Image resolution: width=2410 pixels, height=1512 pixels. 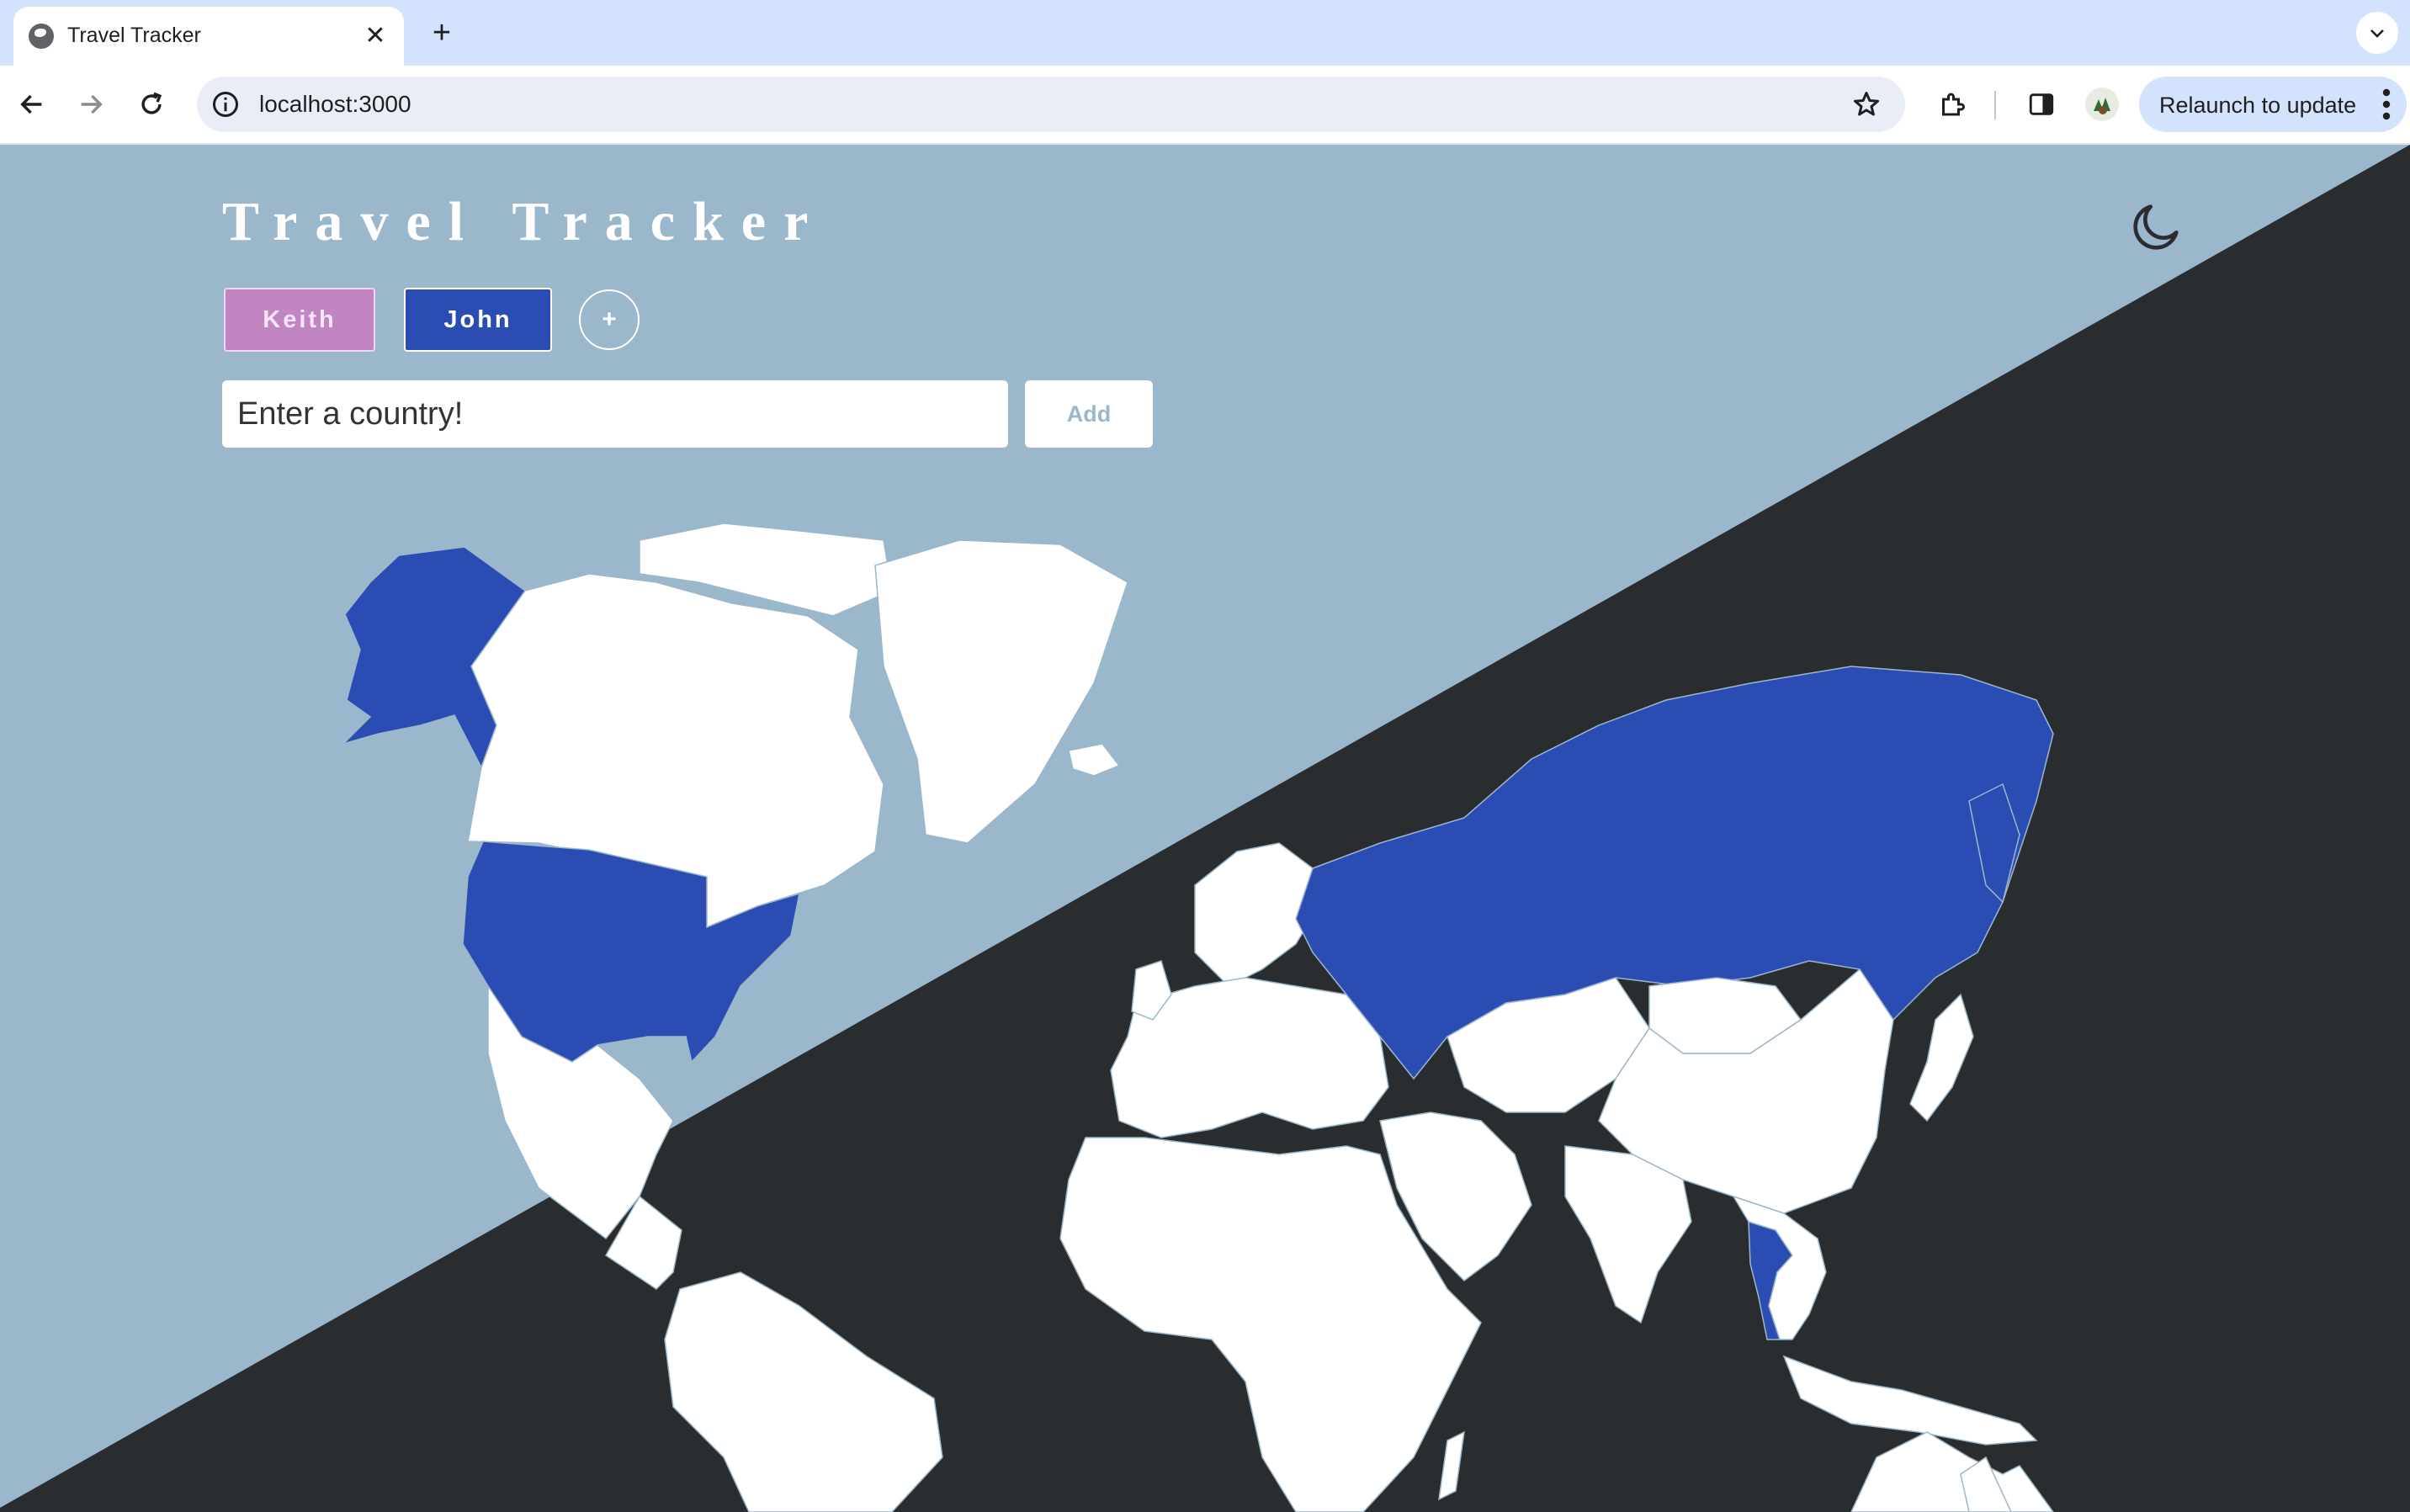 What do you see at coordinates (1952, 1471) in the screenshot?
I see `country-australia` at bounding box center [1952, 1471].